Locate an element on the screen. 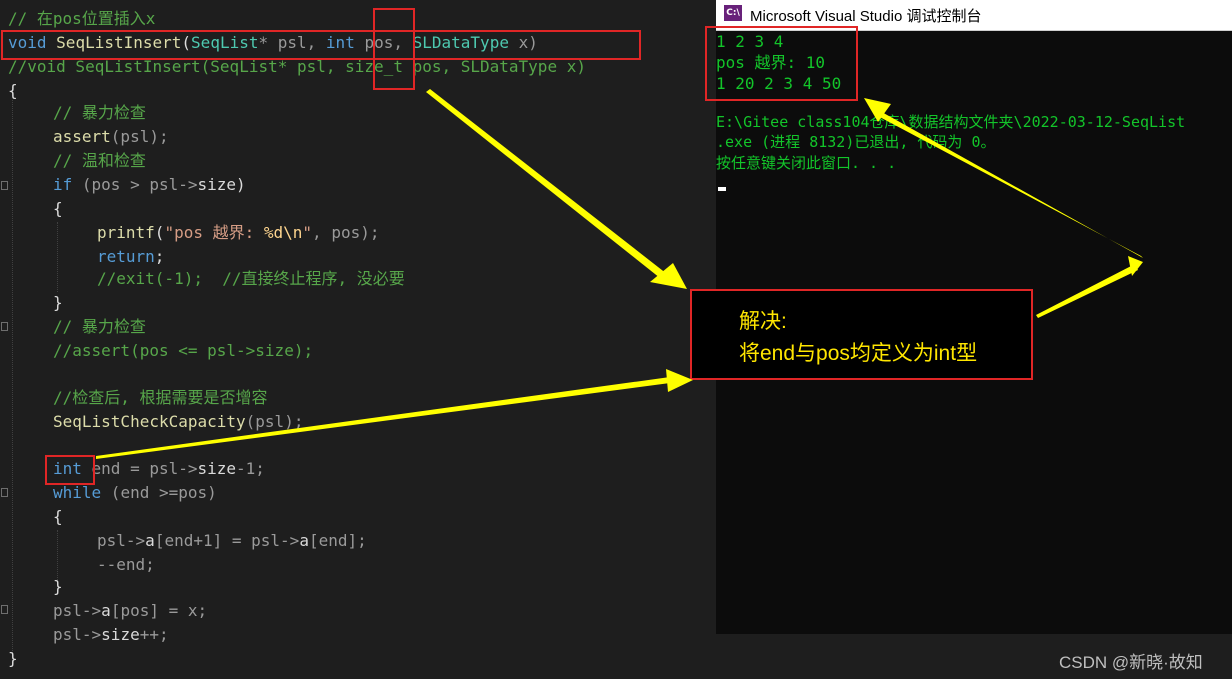 This screenshot has width=1232, height=679. console-output-line: 按任意键关闭此窗口. . . is located at coordinates (806, 163).